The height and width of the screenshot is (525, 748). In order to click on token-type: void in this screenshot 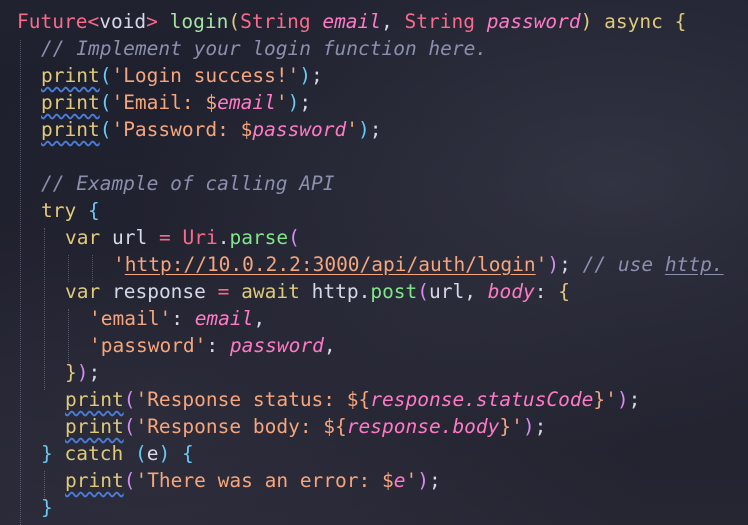, I will do `click(123, 21)`.